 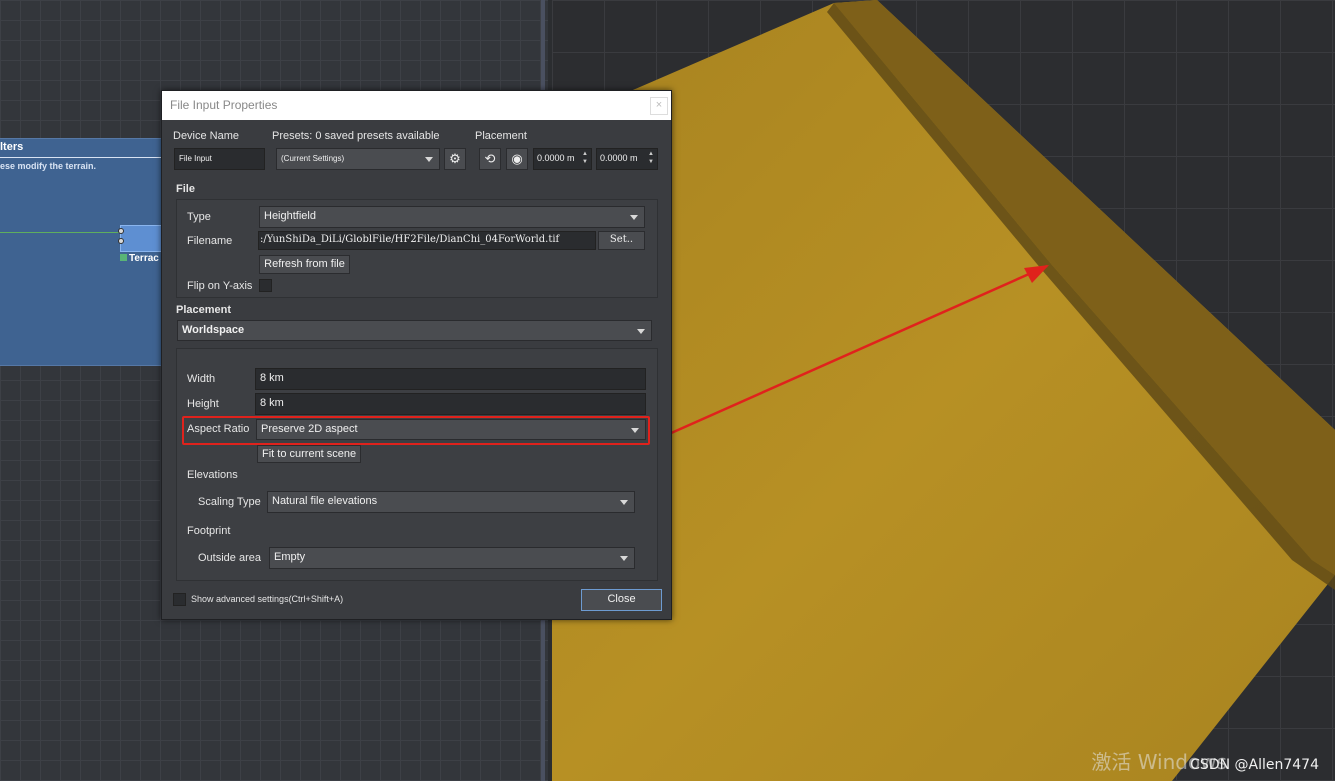 What do you see at coordinates (81, 157) in the screenshot?
I see `group-divider` at bounding box center [81, 157].